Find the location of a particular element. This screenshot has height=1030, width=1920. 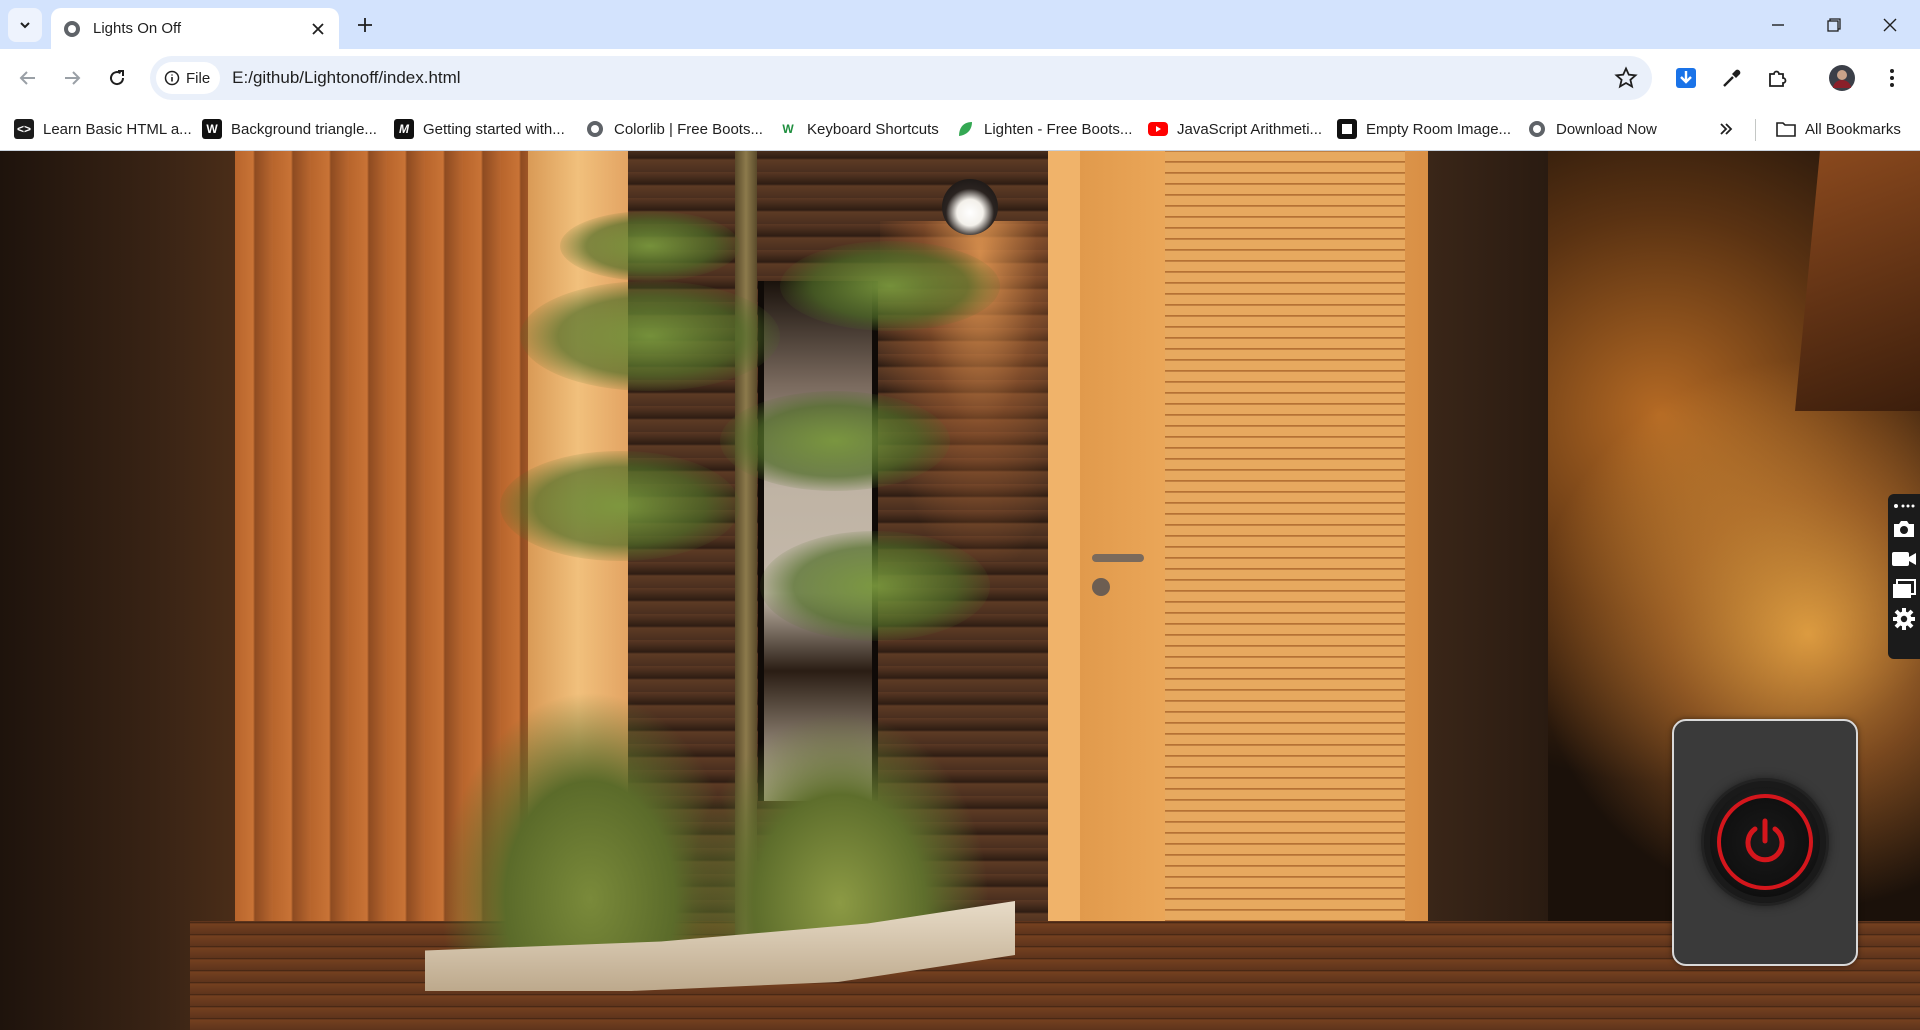

eyedropper-icon is located at coordinates (1732, 78).